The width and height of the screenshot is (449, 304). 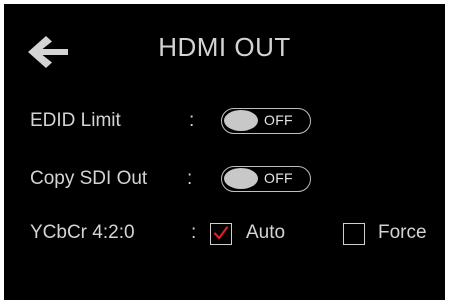 I want to click on auto-option-label: Auto, so click(x=265, y=233).